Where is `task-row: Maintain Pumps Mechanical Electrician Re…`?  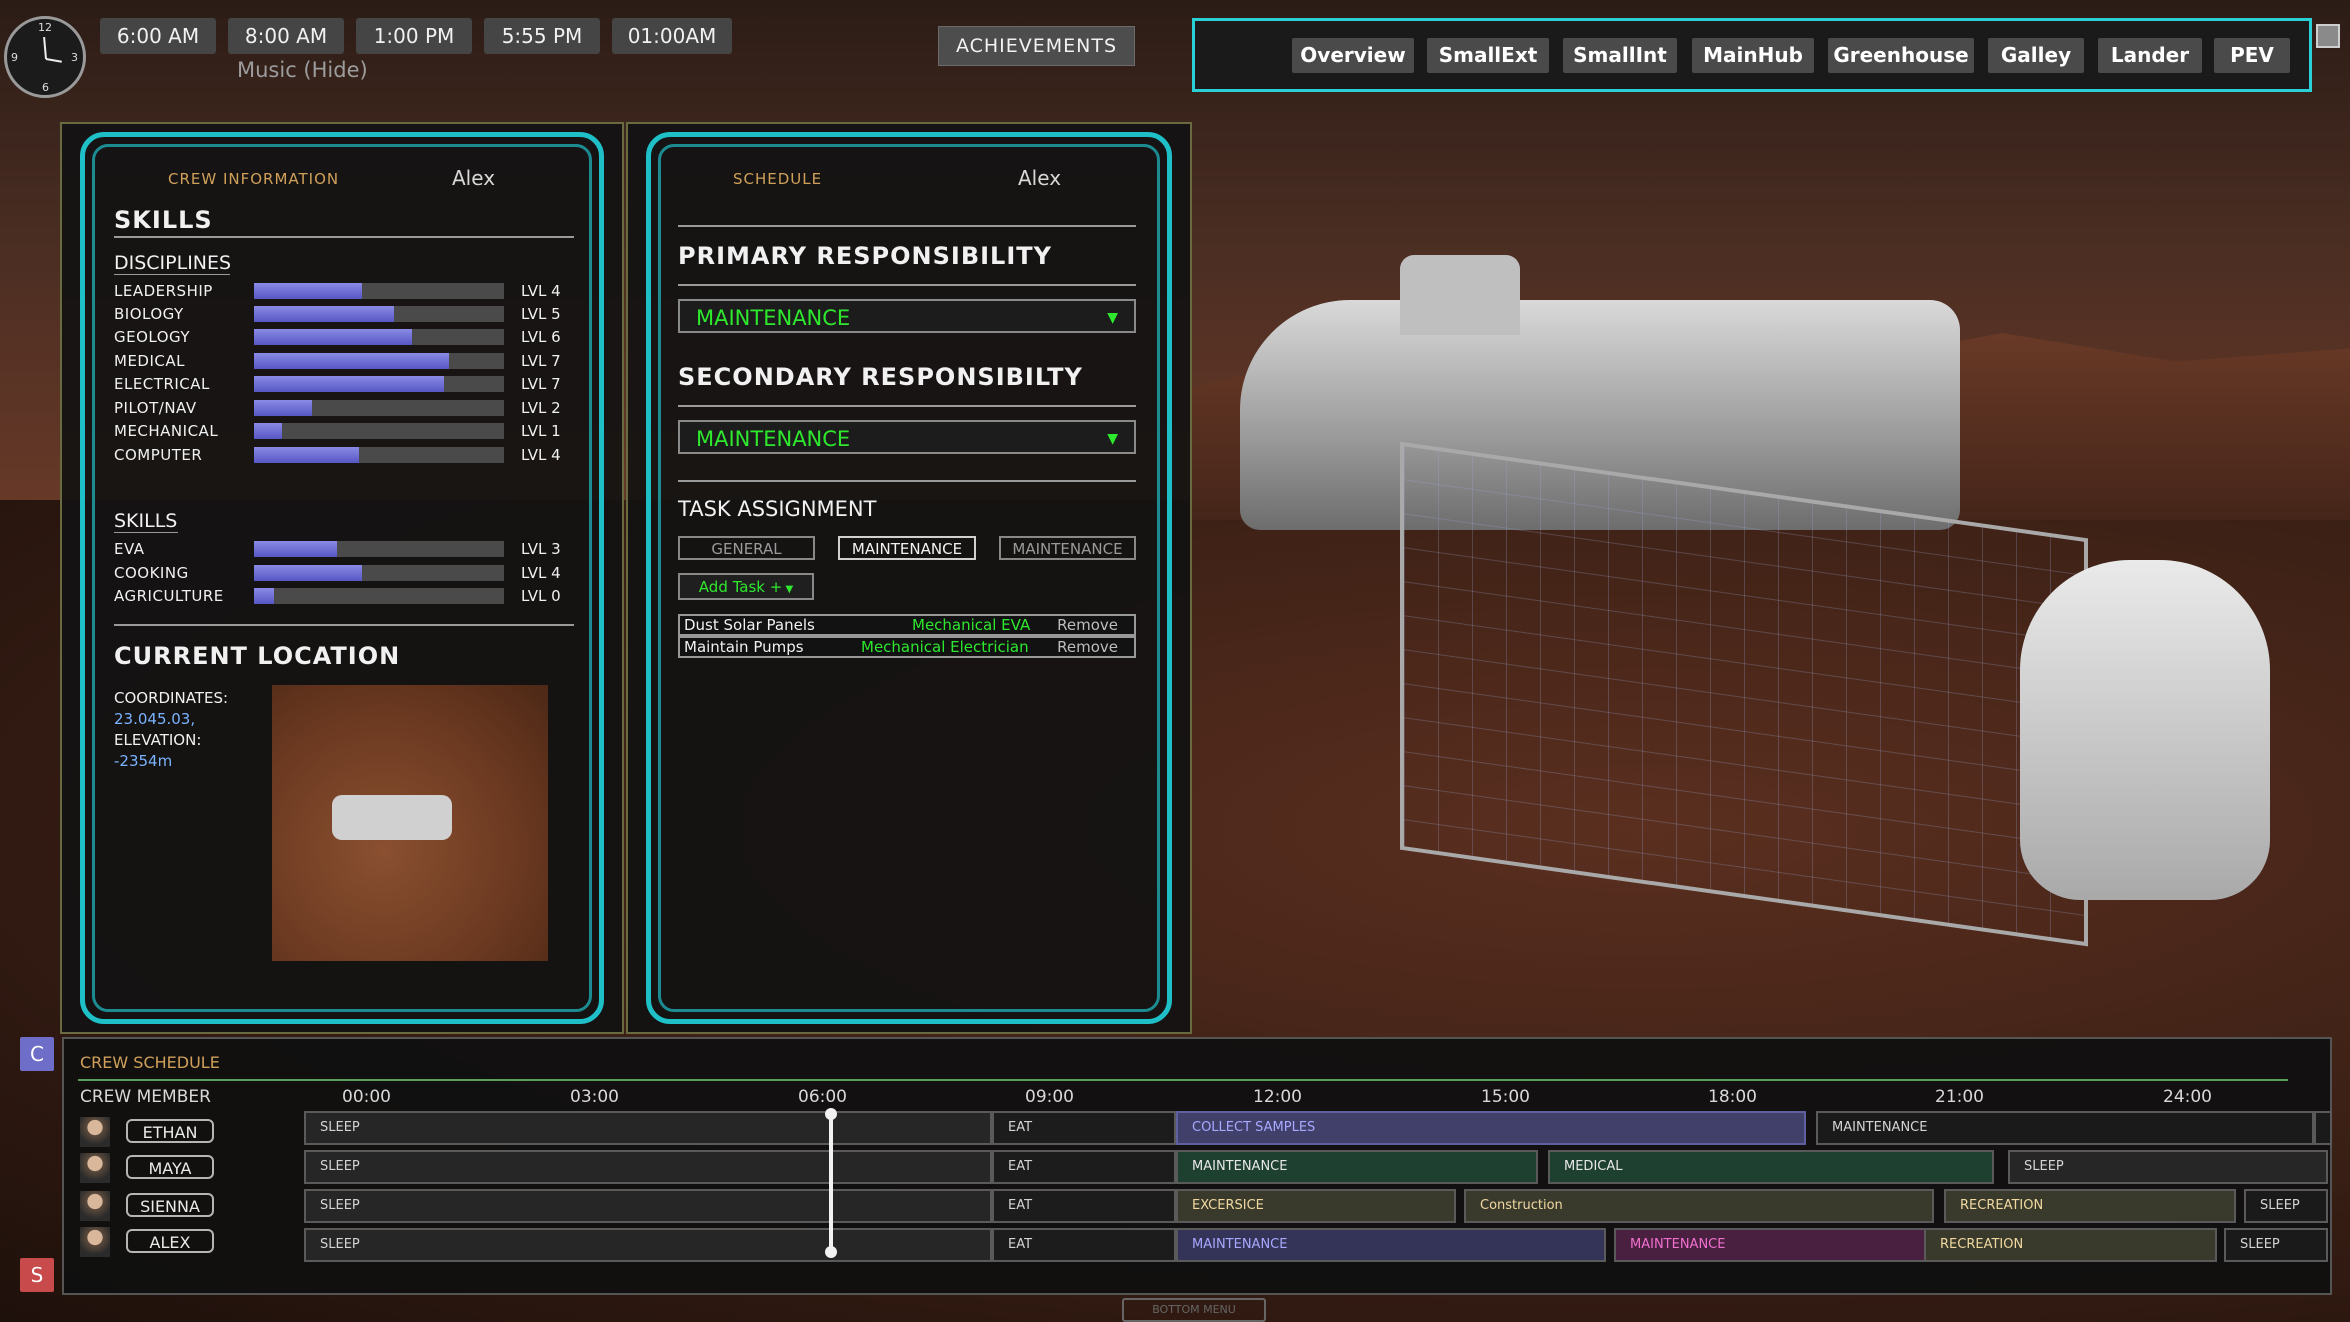 task-row: Maintain Pumps Mechanical Electrician Re… is located at coordinates (907, 647).